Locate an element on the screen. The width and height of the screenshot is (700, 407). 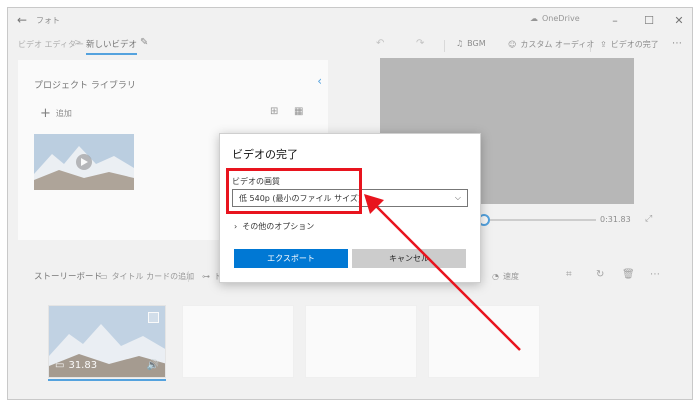
dialog-title: ビデオの完了 is located at coordinates (265, 154).